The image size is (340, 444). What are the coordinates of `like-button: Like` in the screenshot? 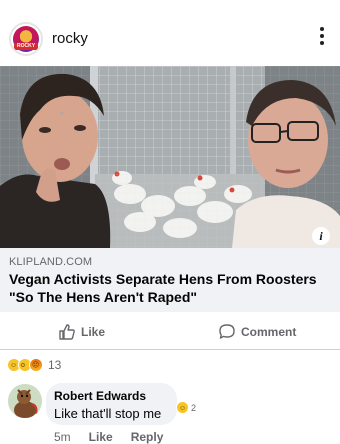 It's located at (81, 332).